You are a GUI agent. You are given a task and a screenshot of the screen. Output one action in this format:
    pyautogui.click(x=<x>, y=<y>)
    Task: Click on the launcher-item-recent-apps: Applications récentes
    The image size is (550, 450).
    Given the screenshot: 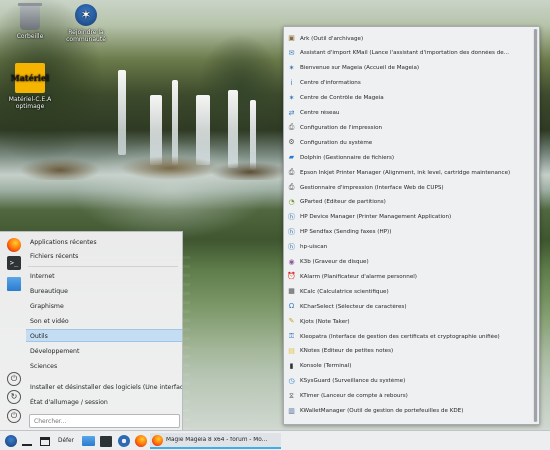 What is the action you would take?
    pyautogui.click(x=106, y=242)
    